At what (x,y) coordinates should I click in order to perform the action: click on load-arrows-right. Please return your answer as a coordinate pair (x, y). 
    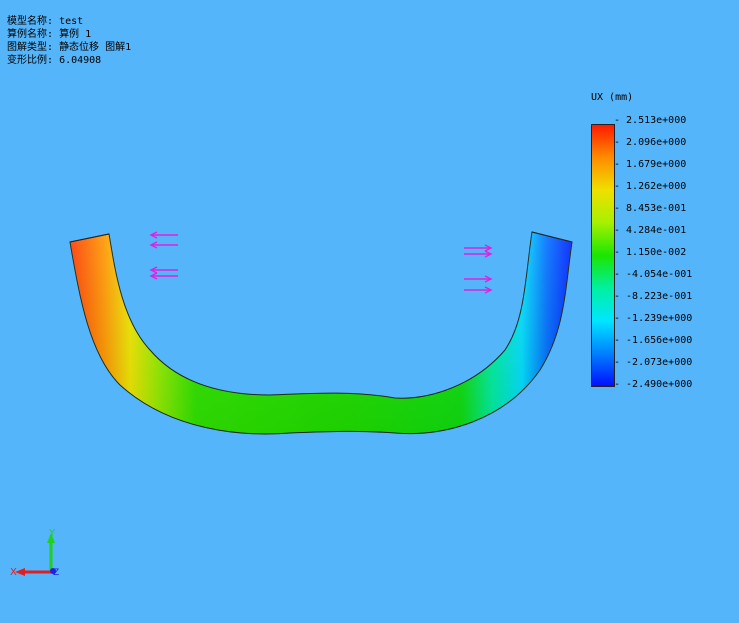
    Looking at the image, I should click on (478, 269).